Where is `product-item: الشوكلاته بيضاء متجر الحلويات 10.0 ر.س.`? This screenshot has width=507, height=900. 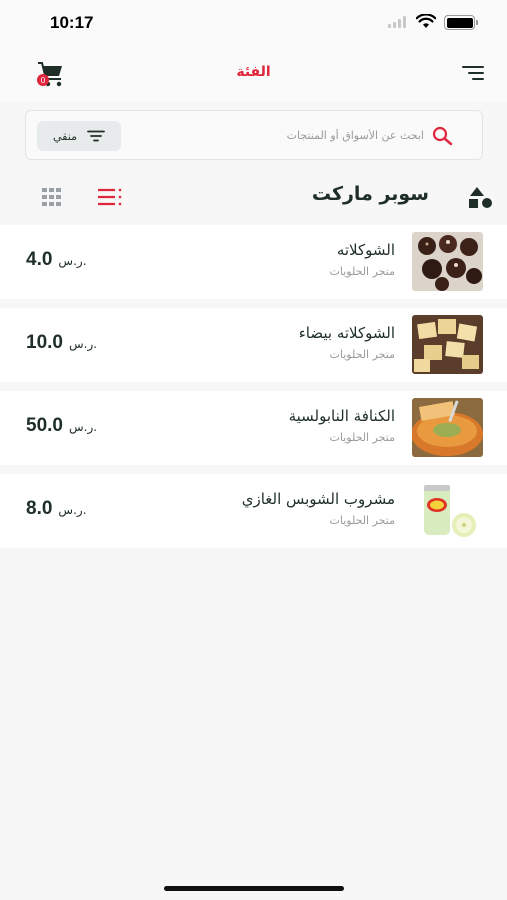
product-item: الشوكلاته بيضاء متجر الحلويات 10.0 ر.س. is located at coordinates (253, 345).